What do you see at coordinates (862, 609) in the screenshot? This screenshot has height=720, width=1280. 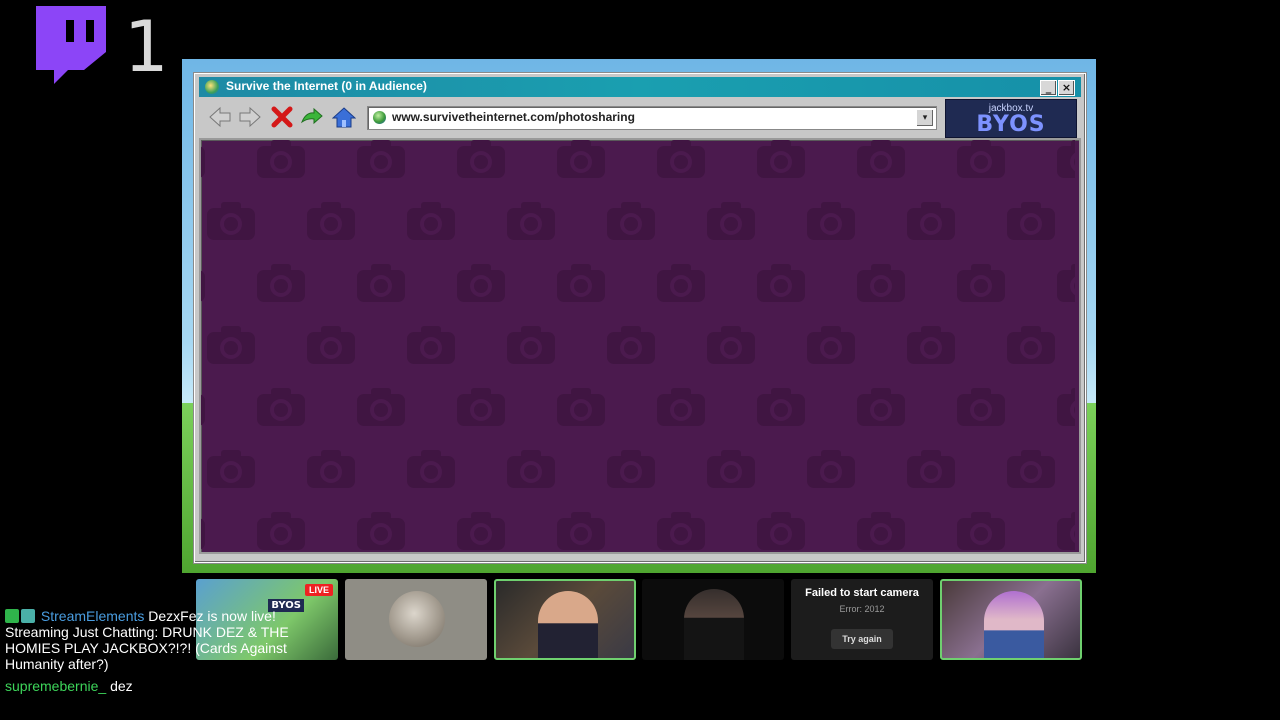 I see `camera-error-code: Error: 2012` at bounding box center [862, 609].